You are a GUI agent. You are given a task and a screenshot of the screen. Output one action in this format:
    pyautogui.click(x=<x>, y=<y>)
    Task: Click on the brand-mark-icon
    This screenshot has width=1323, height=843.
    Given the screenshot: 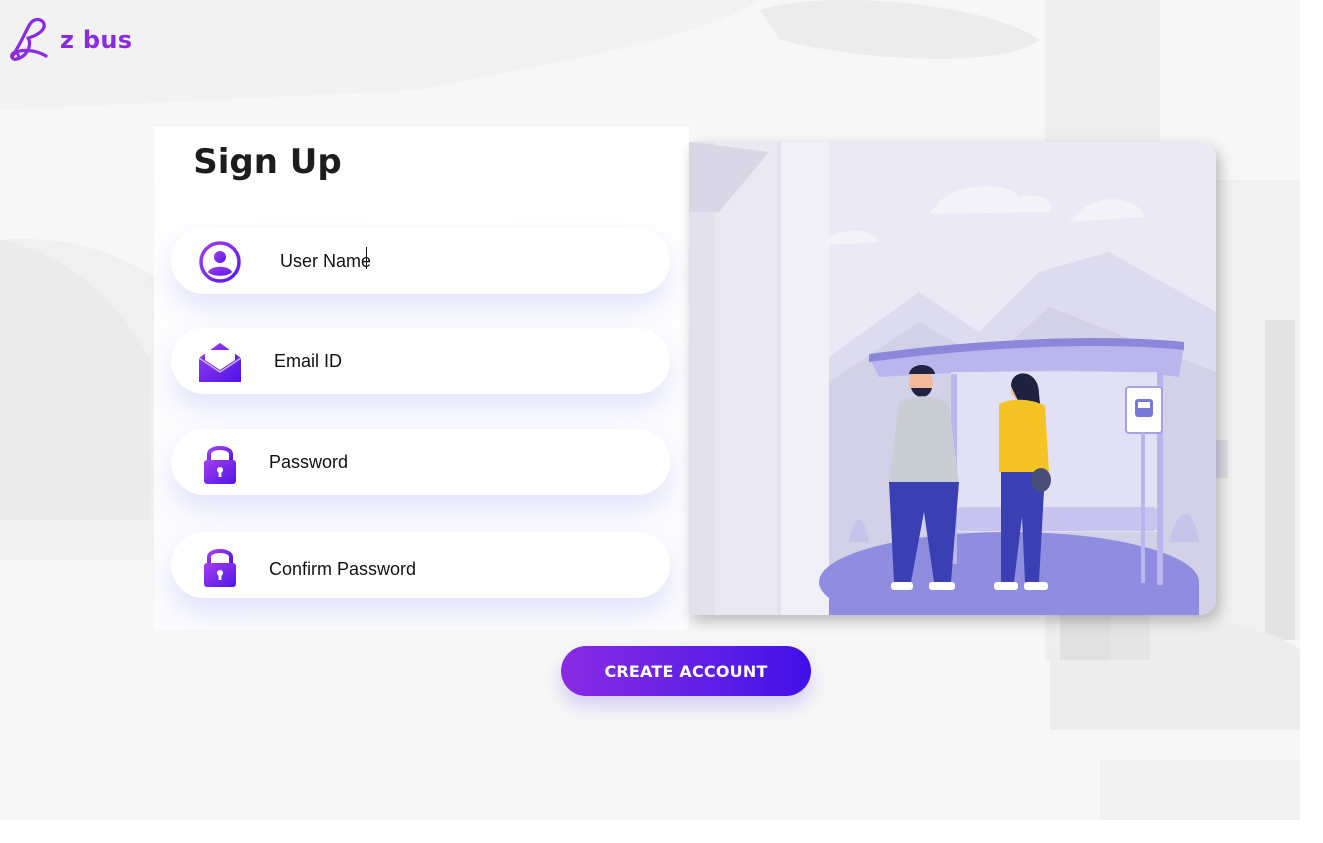 What is the action you would take?
    pyautogui.click(x=29, y=39)
    